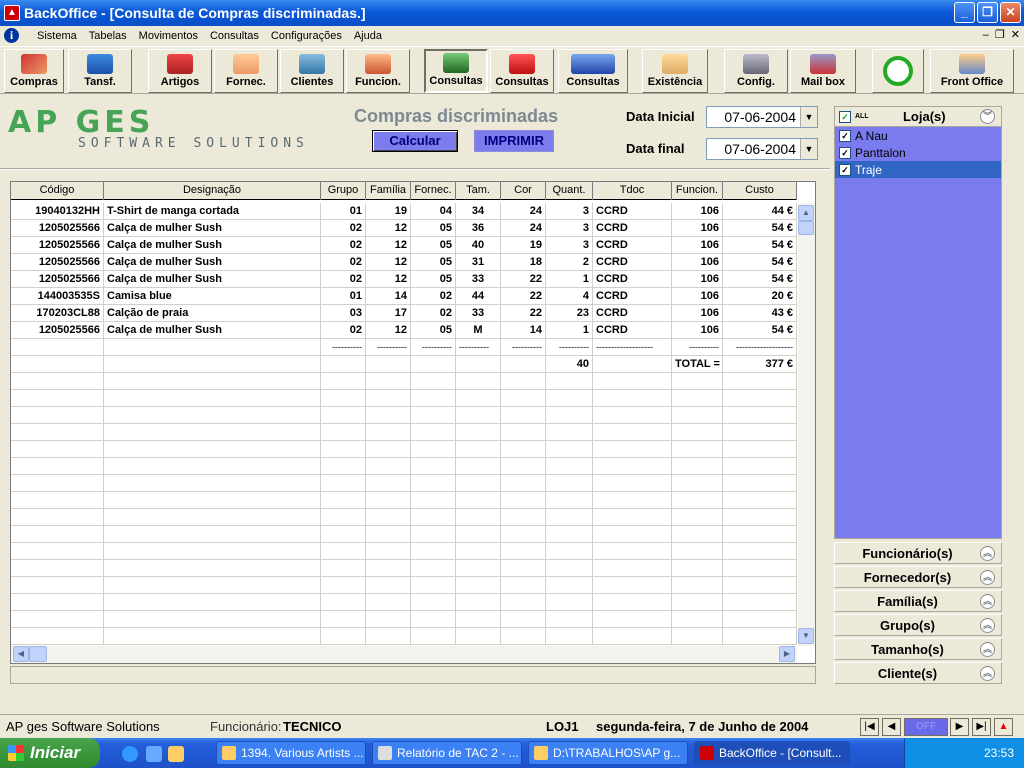 Image resolution: width=1024 pixels, height=768 pixels. What do you see at coordinates (378, 71) in the screenshot?
I see `funcion-button: Funcion.` at bounding box center [378, 71].